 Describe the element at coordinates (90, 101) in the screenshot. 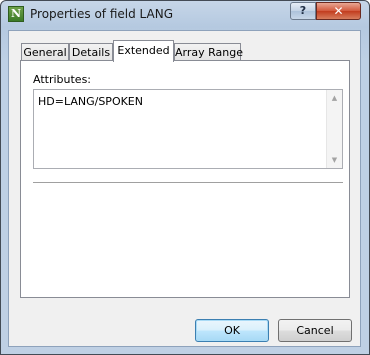

I see `attributes-value: HD=LANG/SPOKEN` at that location.